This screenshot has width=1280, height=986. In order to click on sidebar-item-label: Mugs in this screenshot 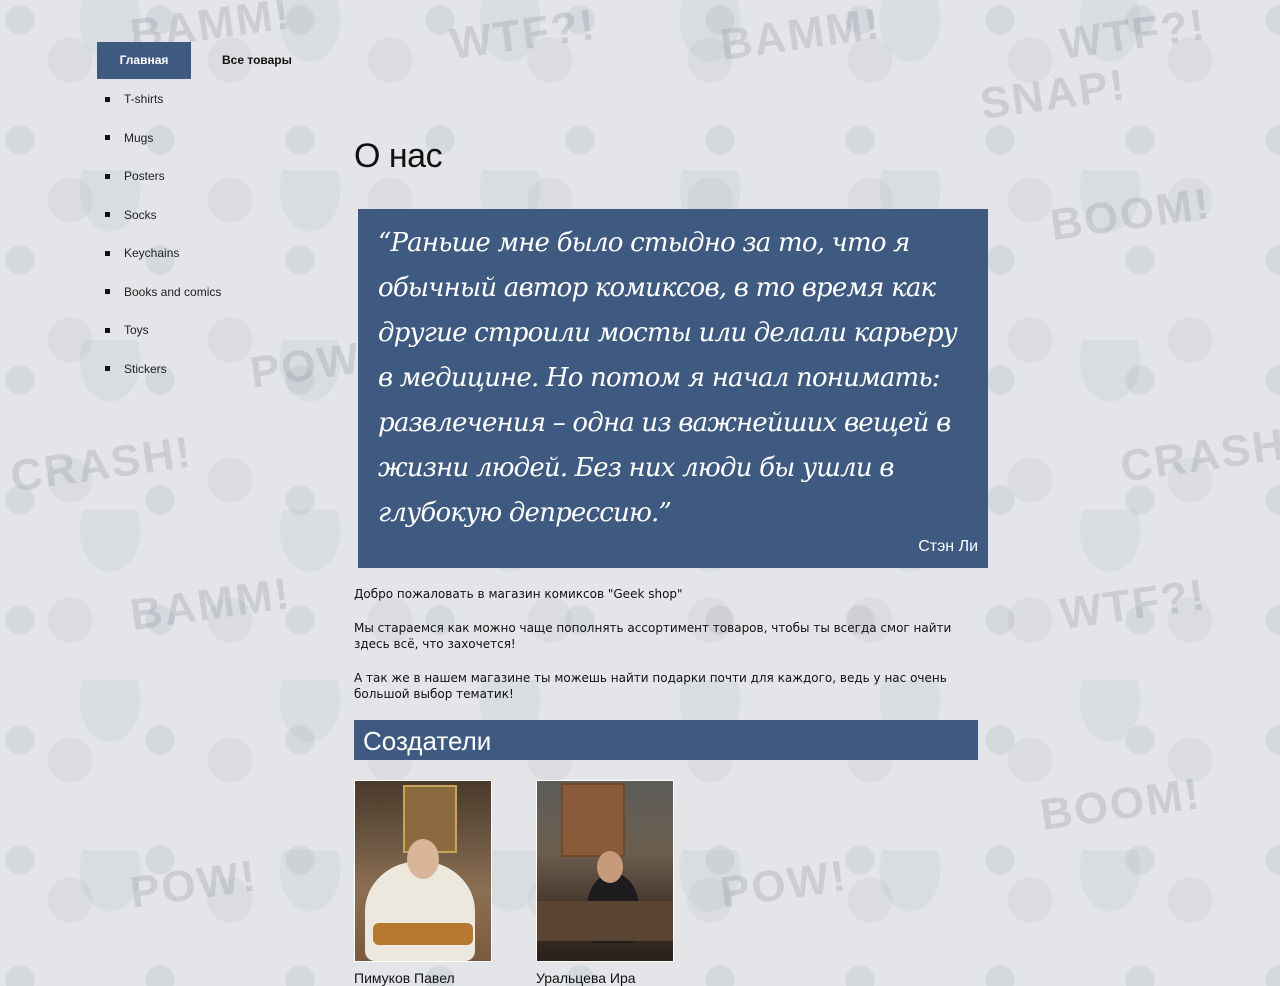, I will do `click(139, 137)`.